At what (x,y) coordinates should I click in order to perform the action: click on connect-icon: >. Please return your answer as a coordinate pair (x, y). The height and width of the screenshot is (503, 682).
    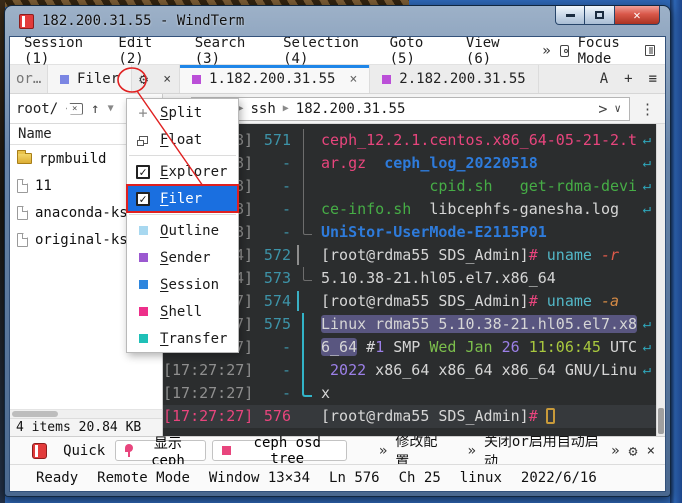
    Looking at the image, I should click on (602, 109).